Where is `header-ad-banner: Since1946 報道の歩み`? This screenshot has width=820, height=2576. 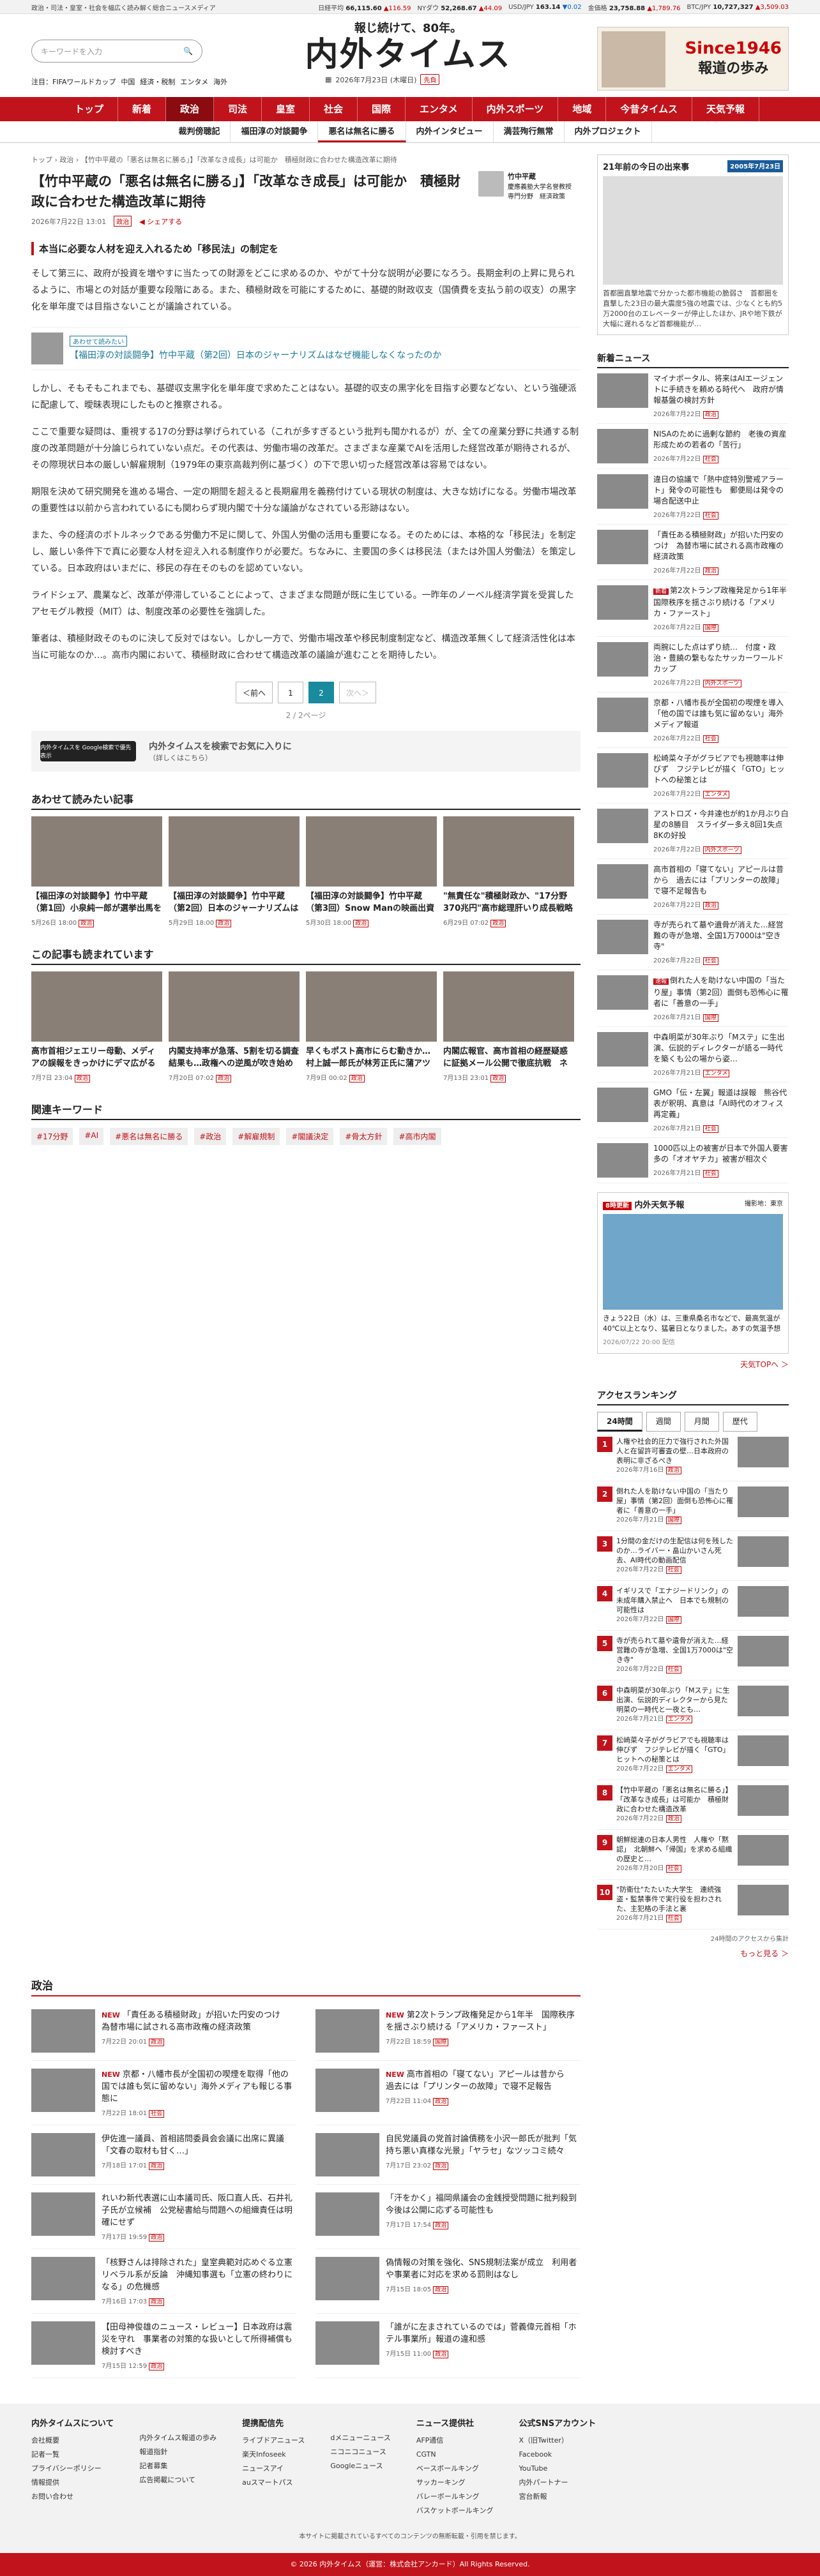 header-ad-banner: Since1946 報道の歩み is located at coordinates (693, 59).